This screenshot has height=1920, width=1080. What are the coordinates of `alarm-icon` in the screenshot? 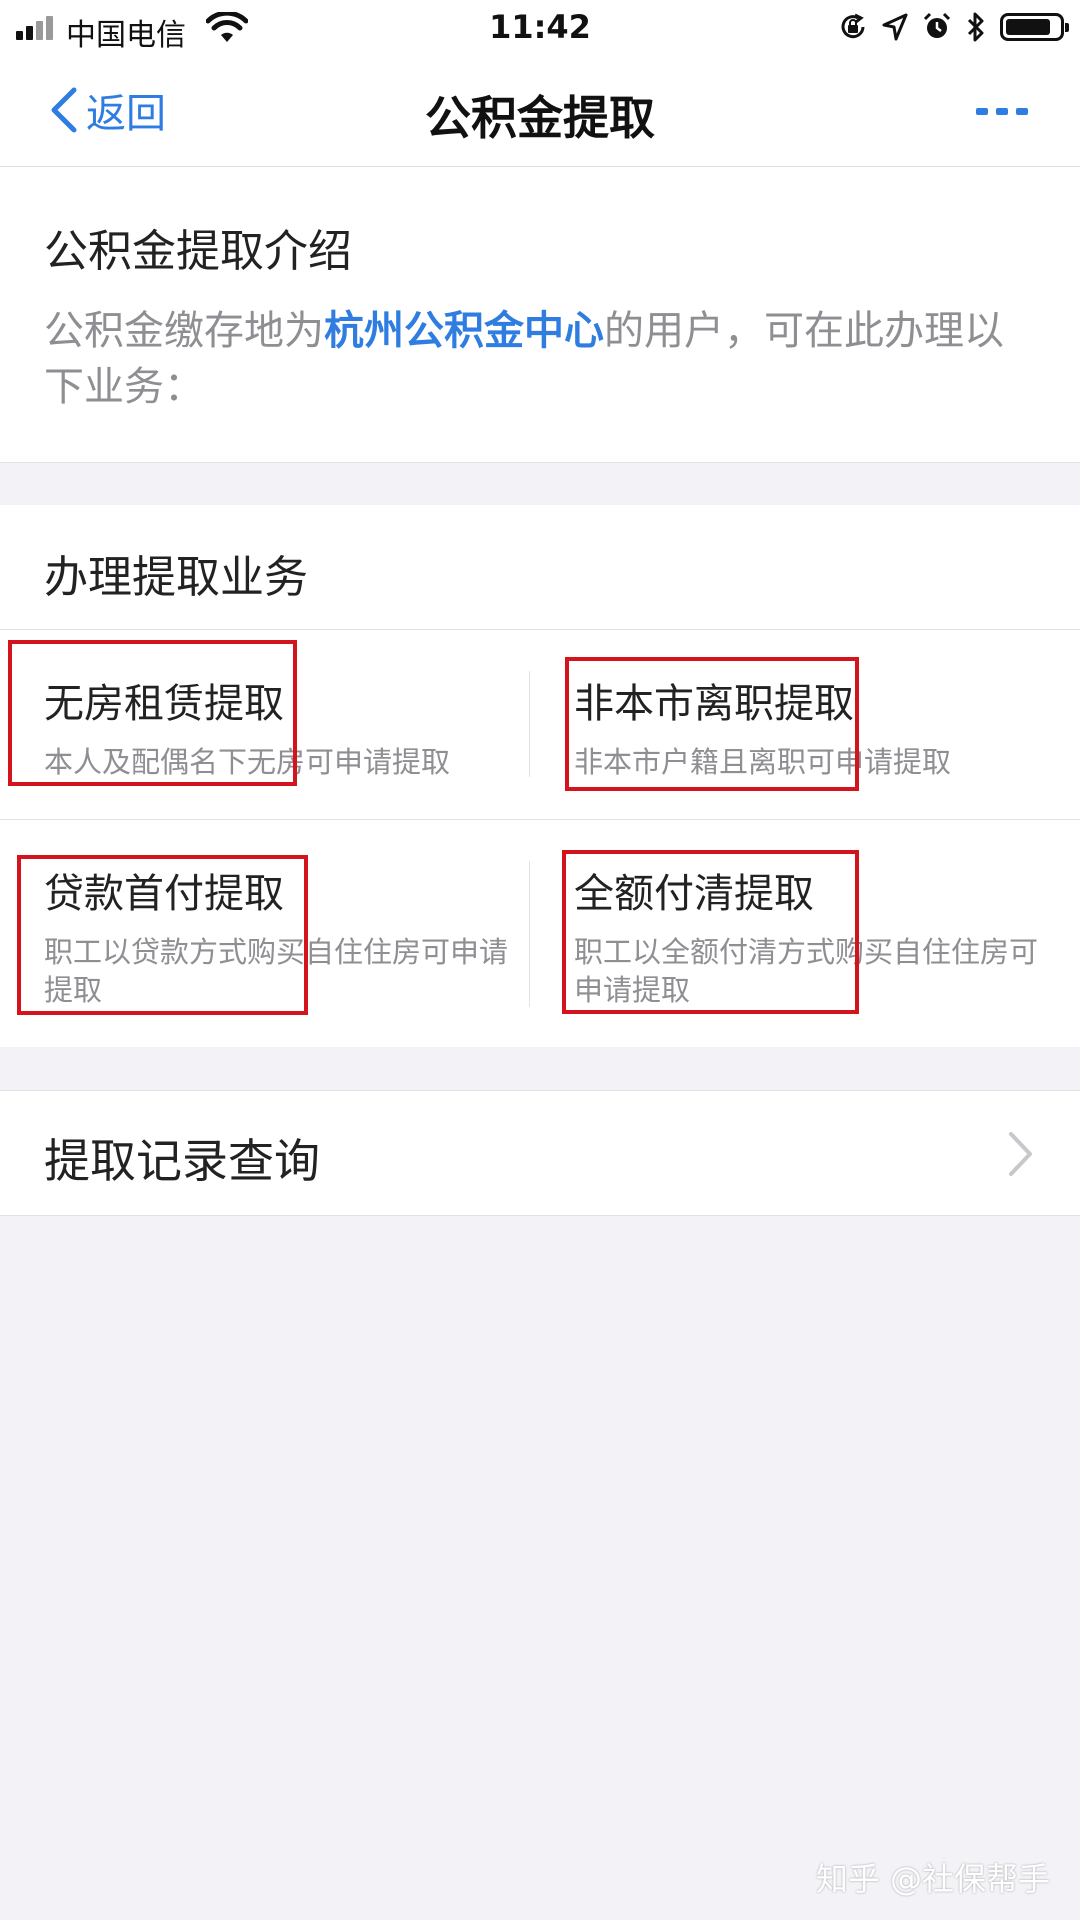 It's located at (937, 25).